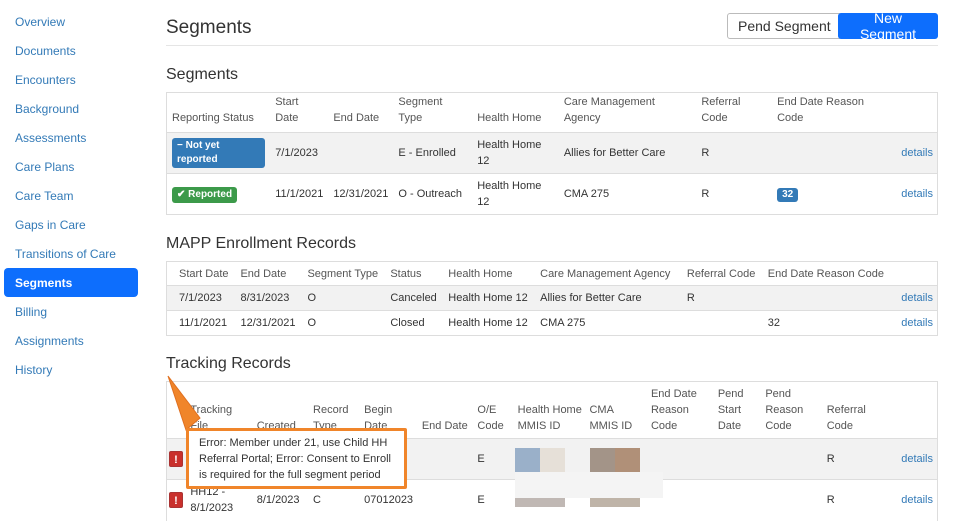 The width and height of the screenshot is (955, 521). I want to click on sidebar-item-care-team: Care Team, so click(70, 195).